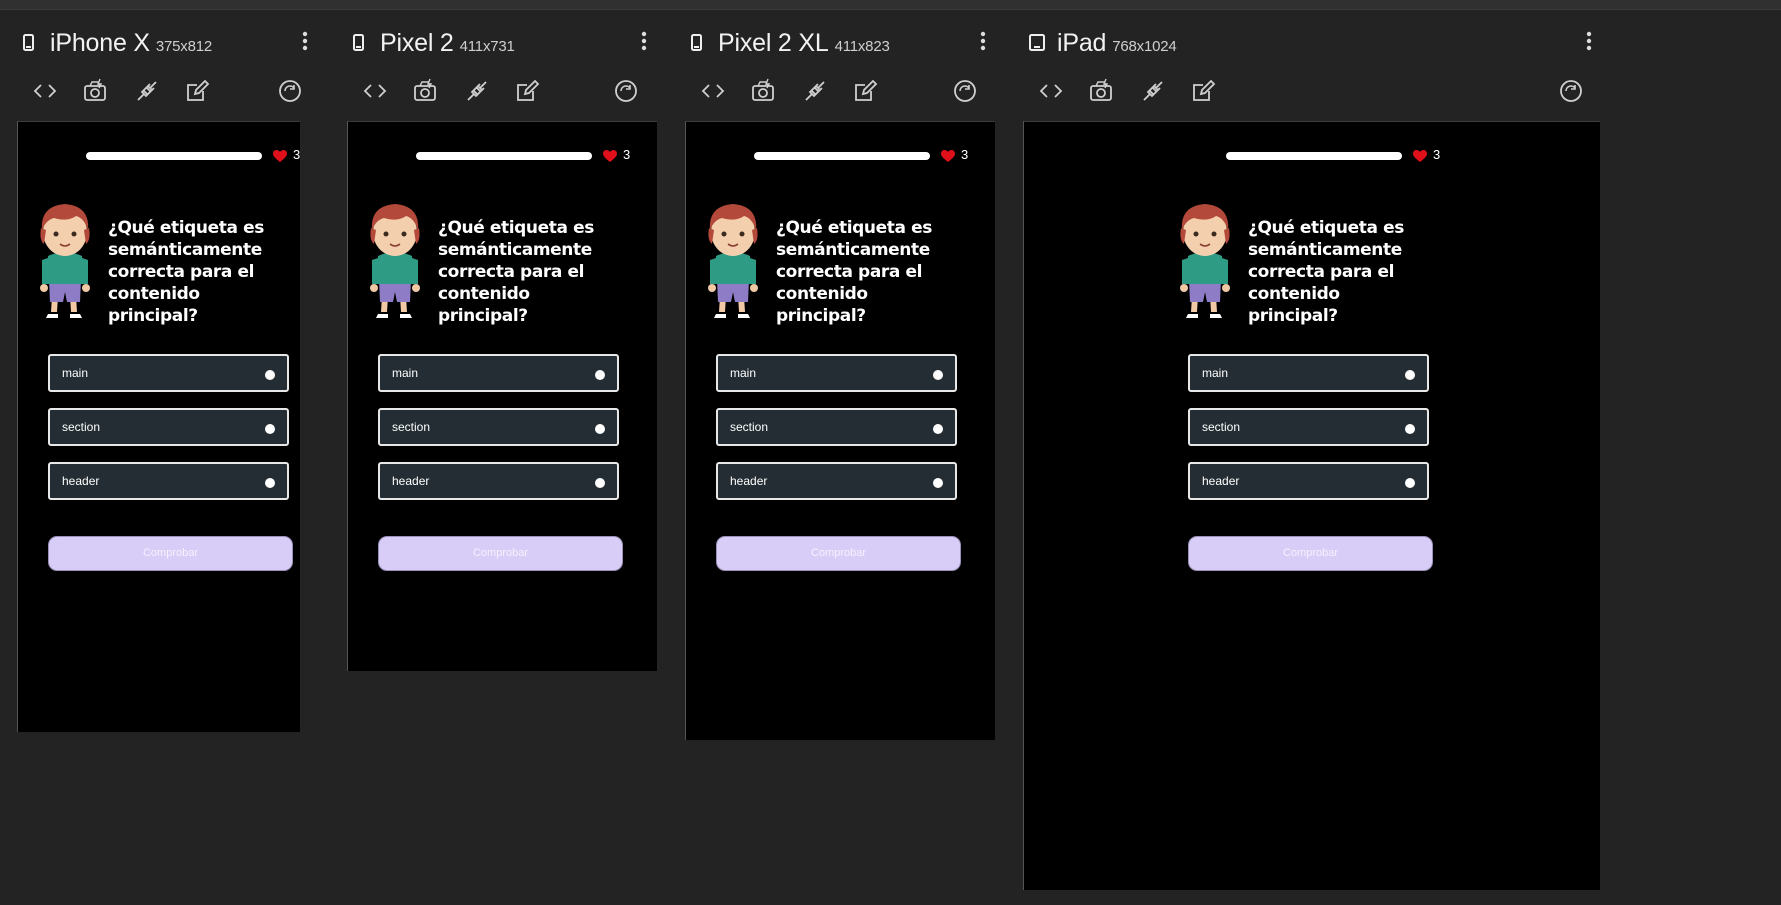 Image resolution: width=1781 pixels, height=905 pixels. What do you see at coordinates (1144, 46) in the screenshot?
I see `device-size: 768x1024` at bounding box center [1144, 46].